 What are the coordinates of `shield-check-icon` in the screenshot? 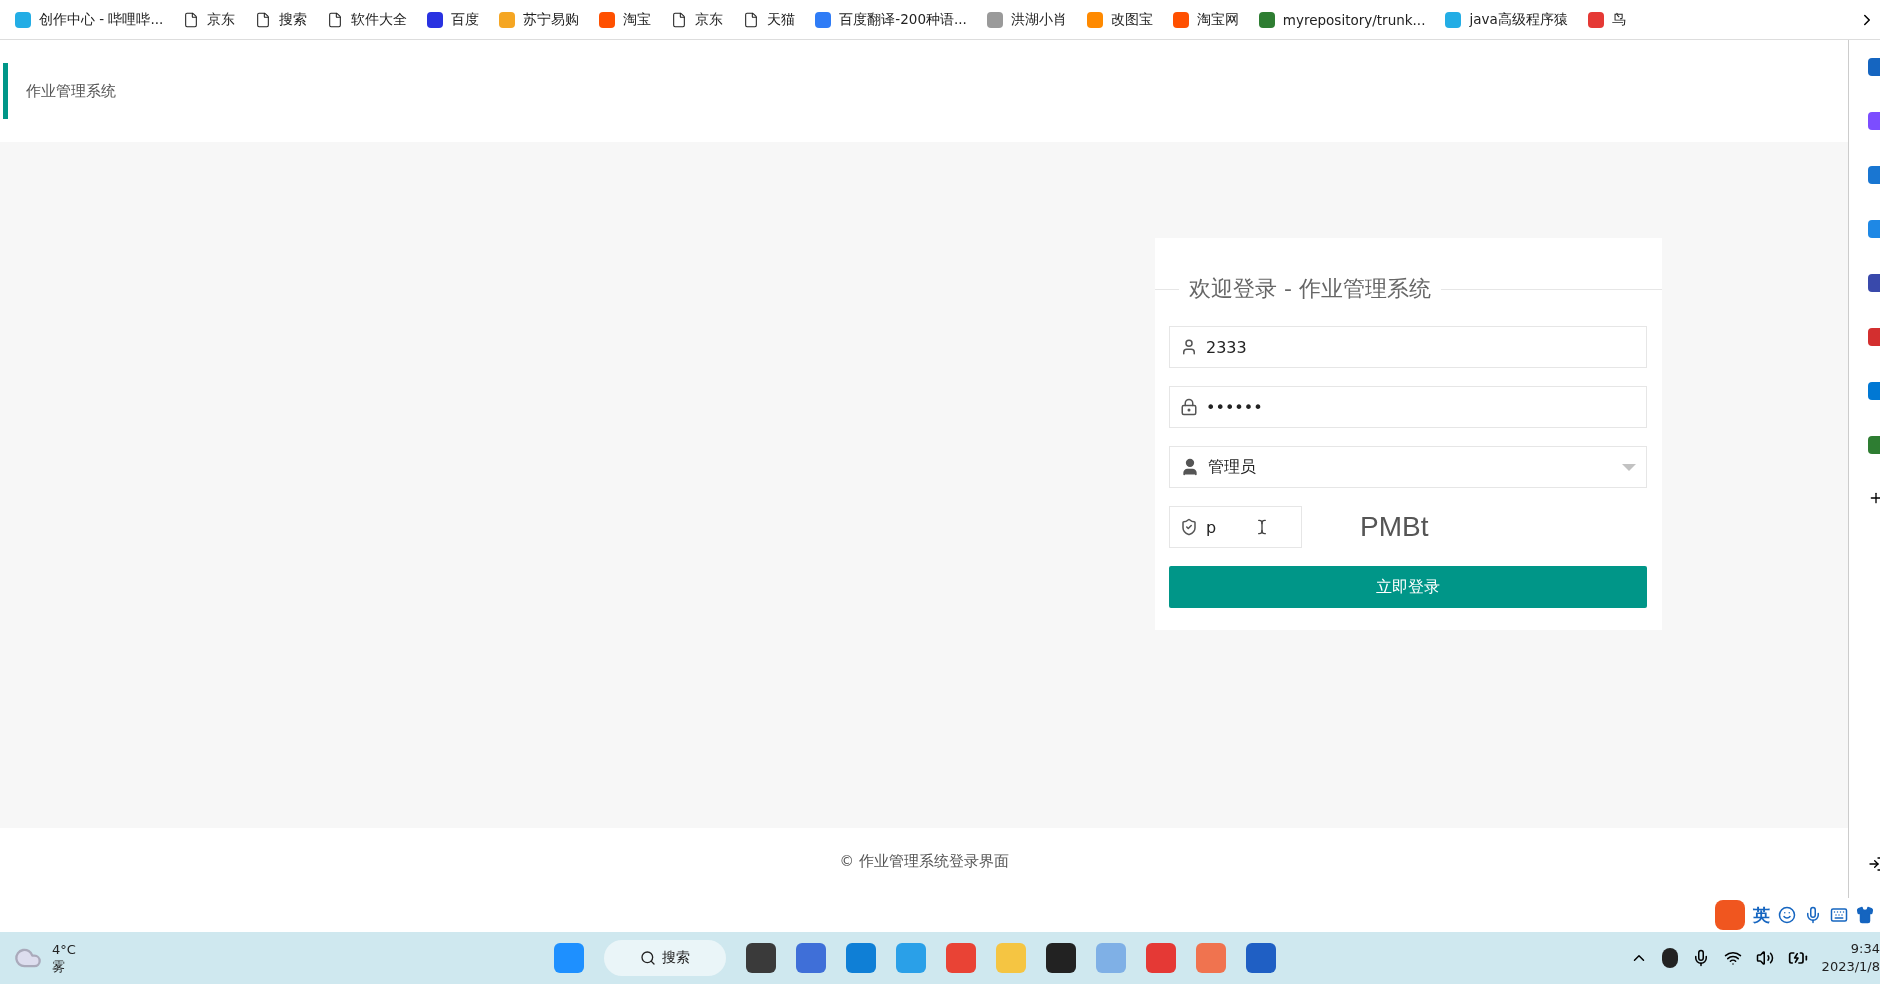 It's located at (1189, 527).